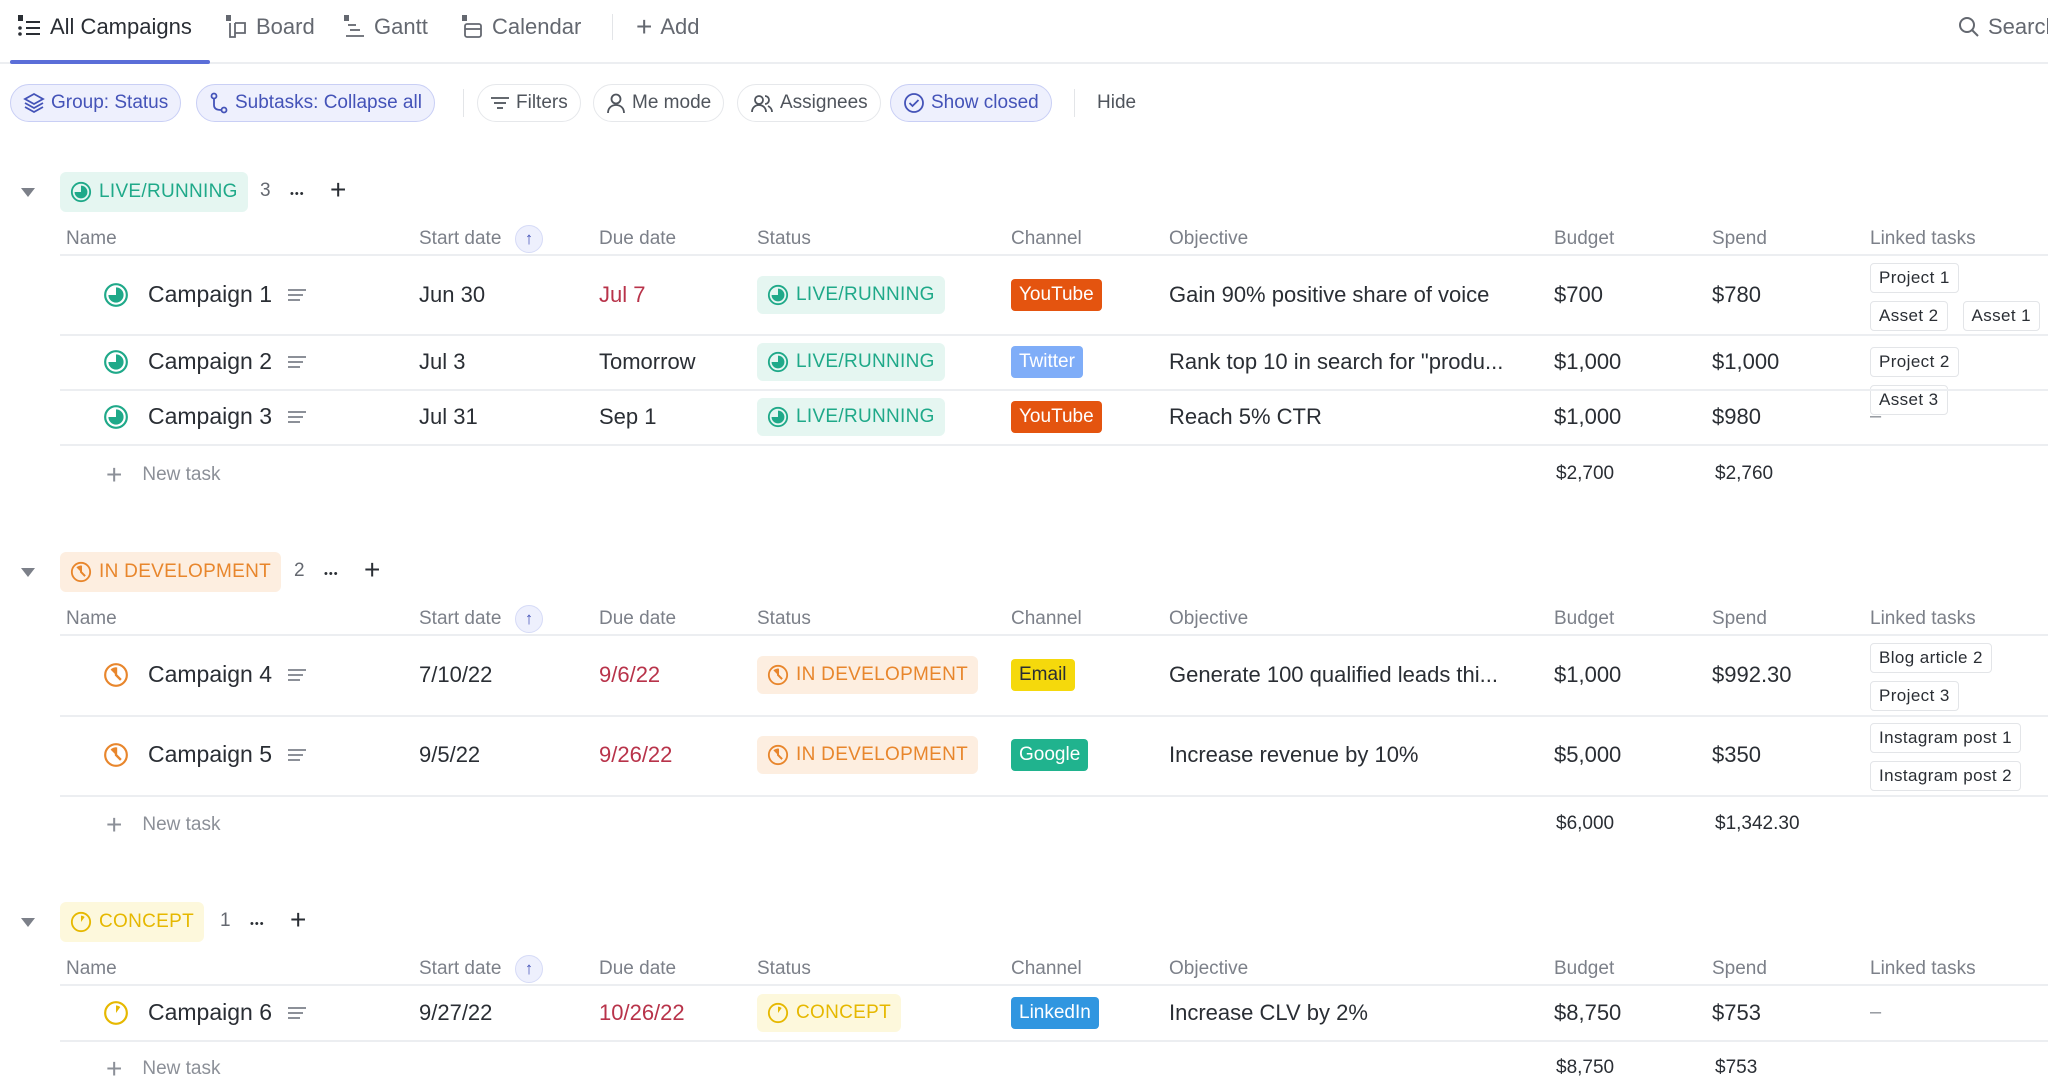  Describe the element at coordinates (1736, 417) in the screenshot. I see `spend: $980` at that location.